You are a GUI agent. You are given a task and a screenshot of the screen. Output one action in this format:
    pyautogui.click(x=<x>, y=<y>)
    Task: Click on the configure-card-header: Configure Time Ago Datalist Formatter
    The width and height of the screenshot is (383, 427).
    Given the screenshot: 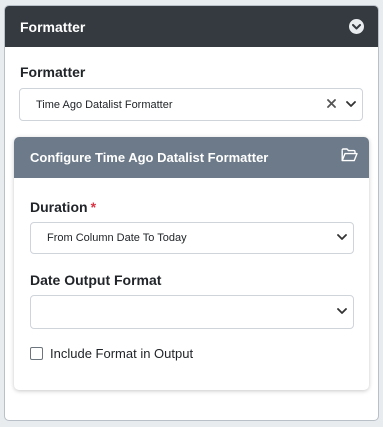 What is the action you would take?
    pyautogui.click(x=191, y=157)
    